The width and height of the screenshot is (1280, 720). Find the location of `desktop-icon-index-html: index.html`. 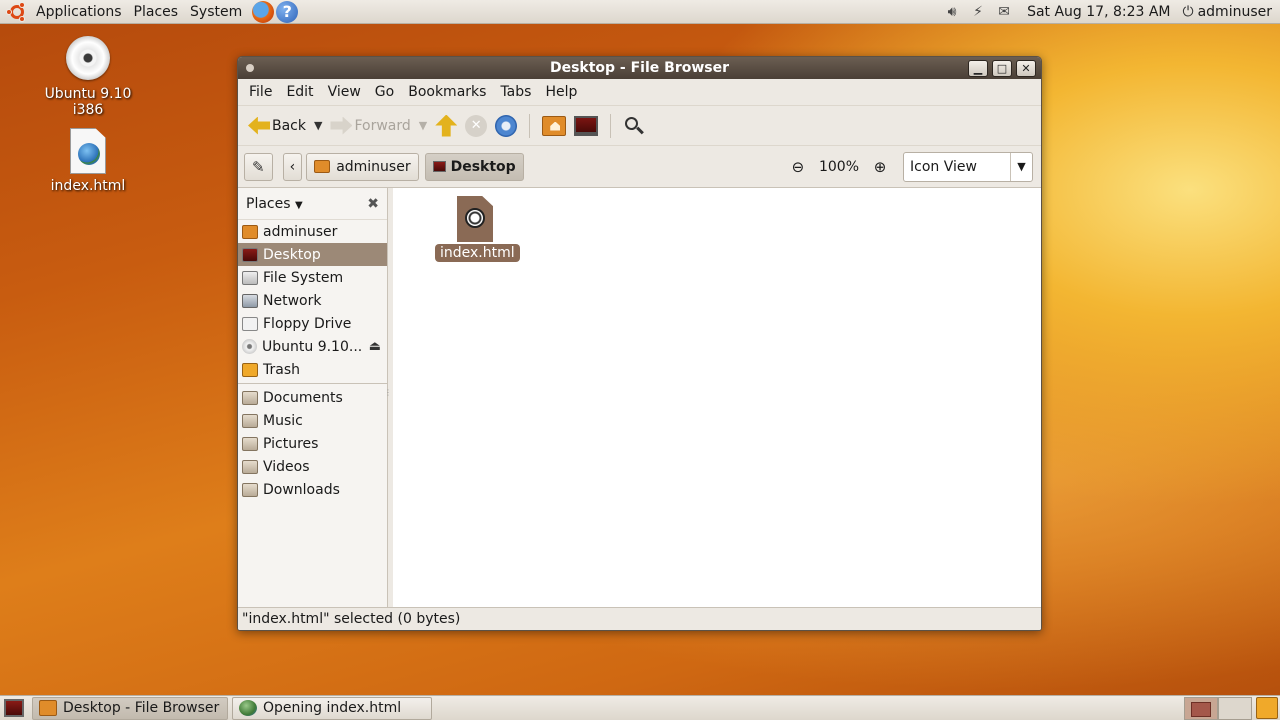

desktop-icon-index-html: index.html is located at coordinates (88, 161).